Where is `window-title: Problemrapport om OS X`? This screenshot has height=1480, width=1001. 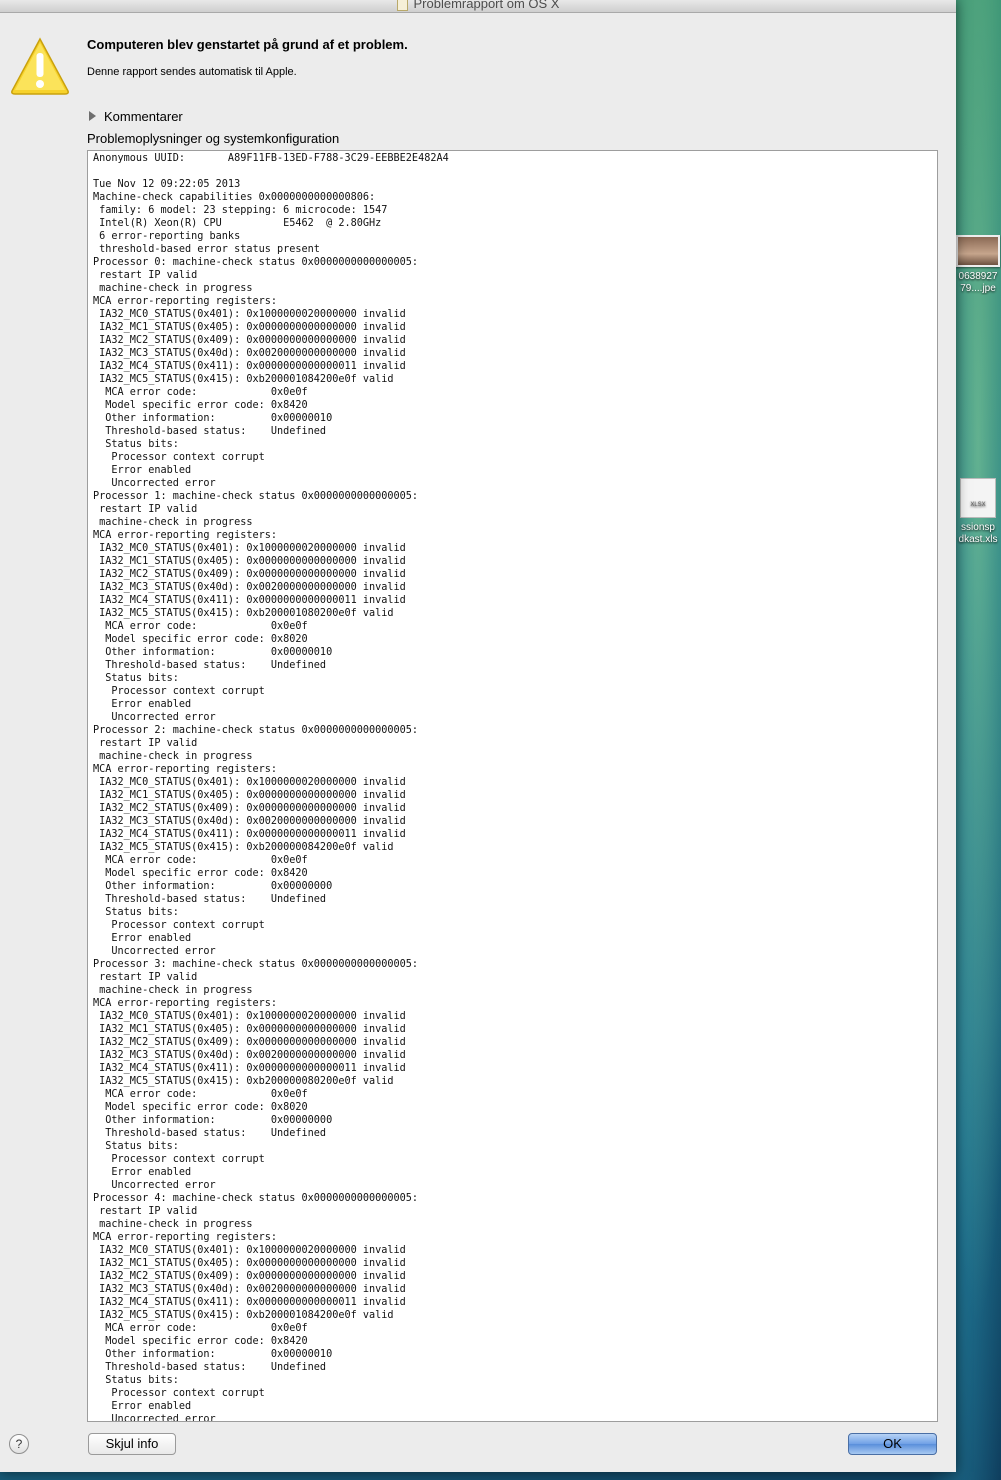 window-title: Problemrapport om OS X is located at coordinates (486, 5).